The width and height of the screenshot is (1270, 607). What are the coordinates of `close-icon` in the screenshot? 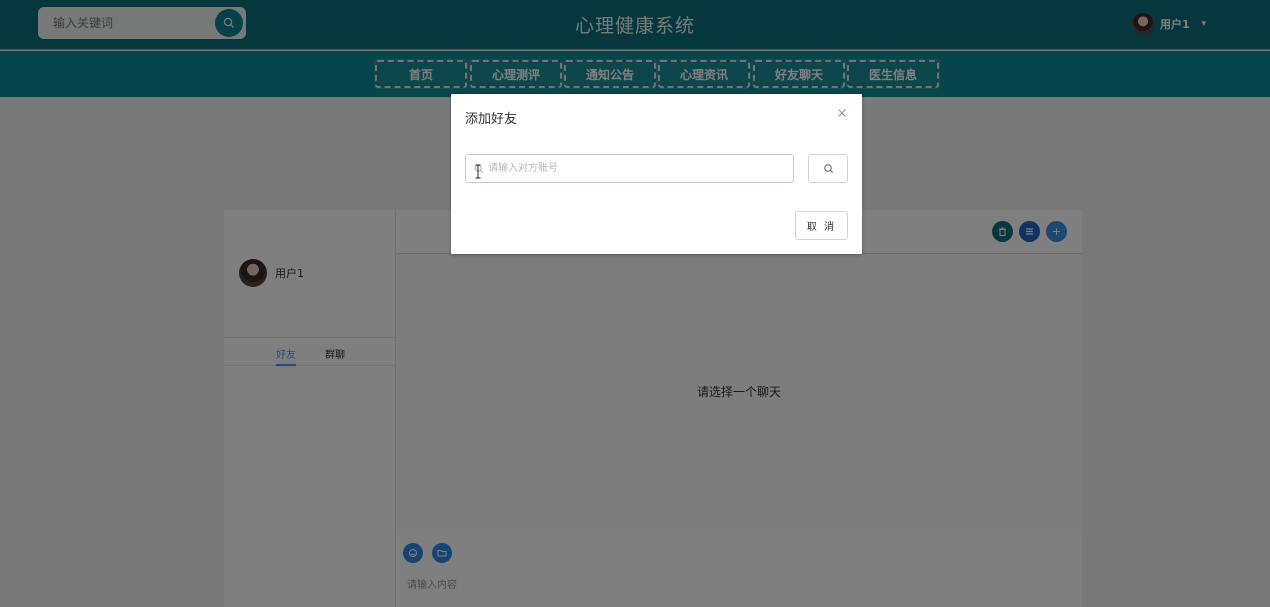 It's located at (842, 113).